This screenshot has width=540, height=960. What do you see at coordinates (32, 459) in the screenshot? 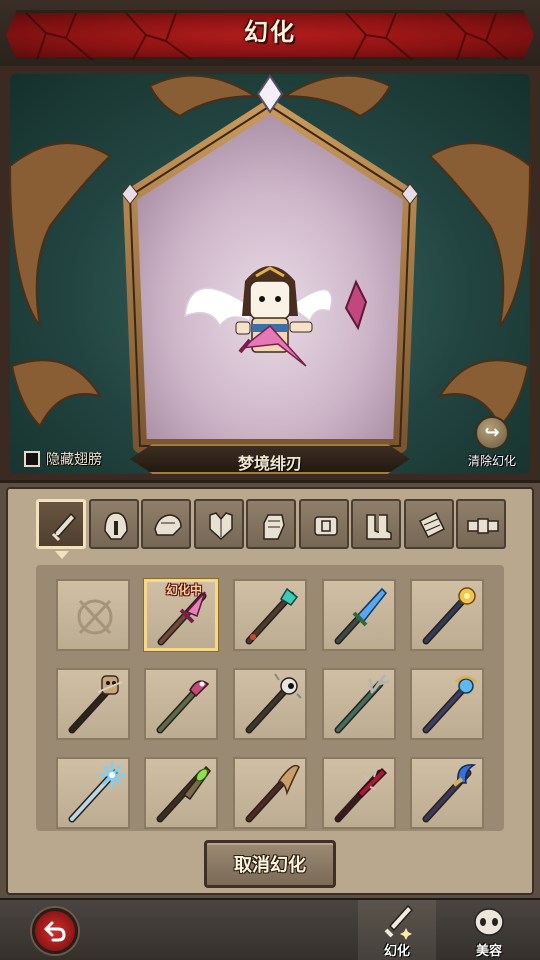
I see `hide-wings-checkbox` at bounding box center [32, 459].